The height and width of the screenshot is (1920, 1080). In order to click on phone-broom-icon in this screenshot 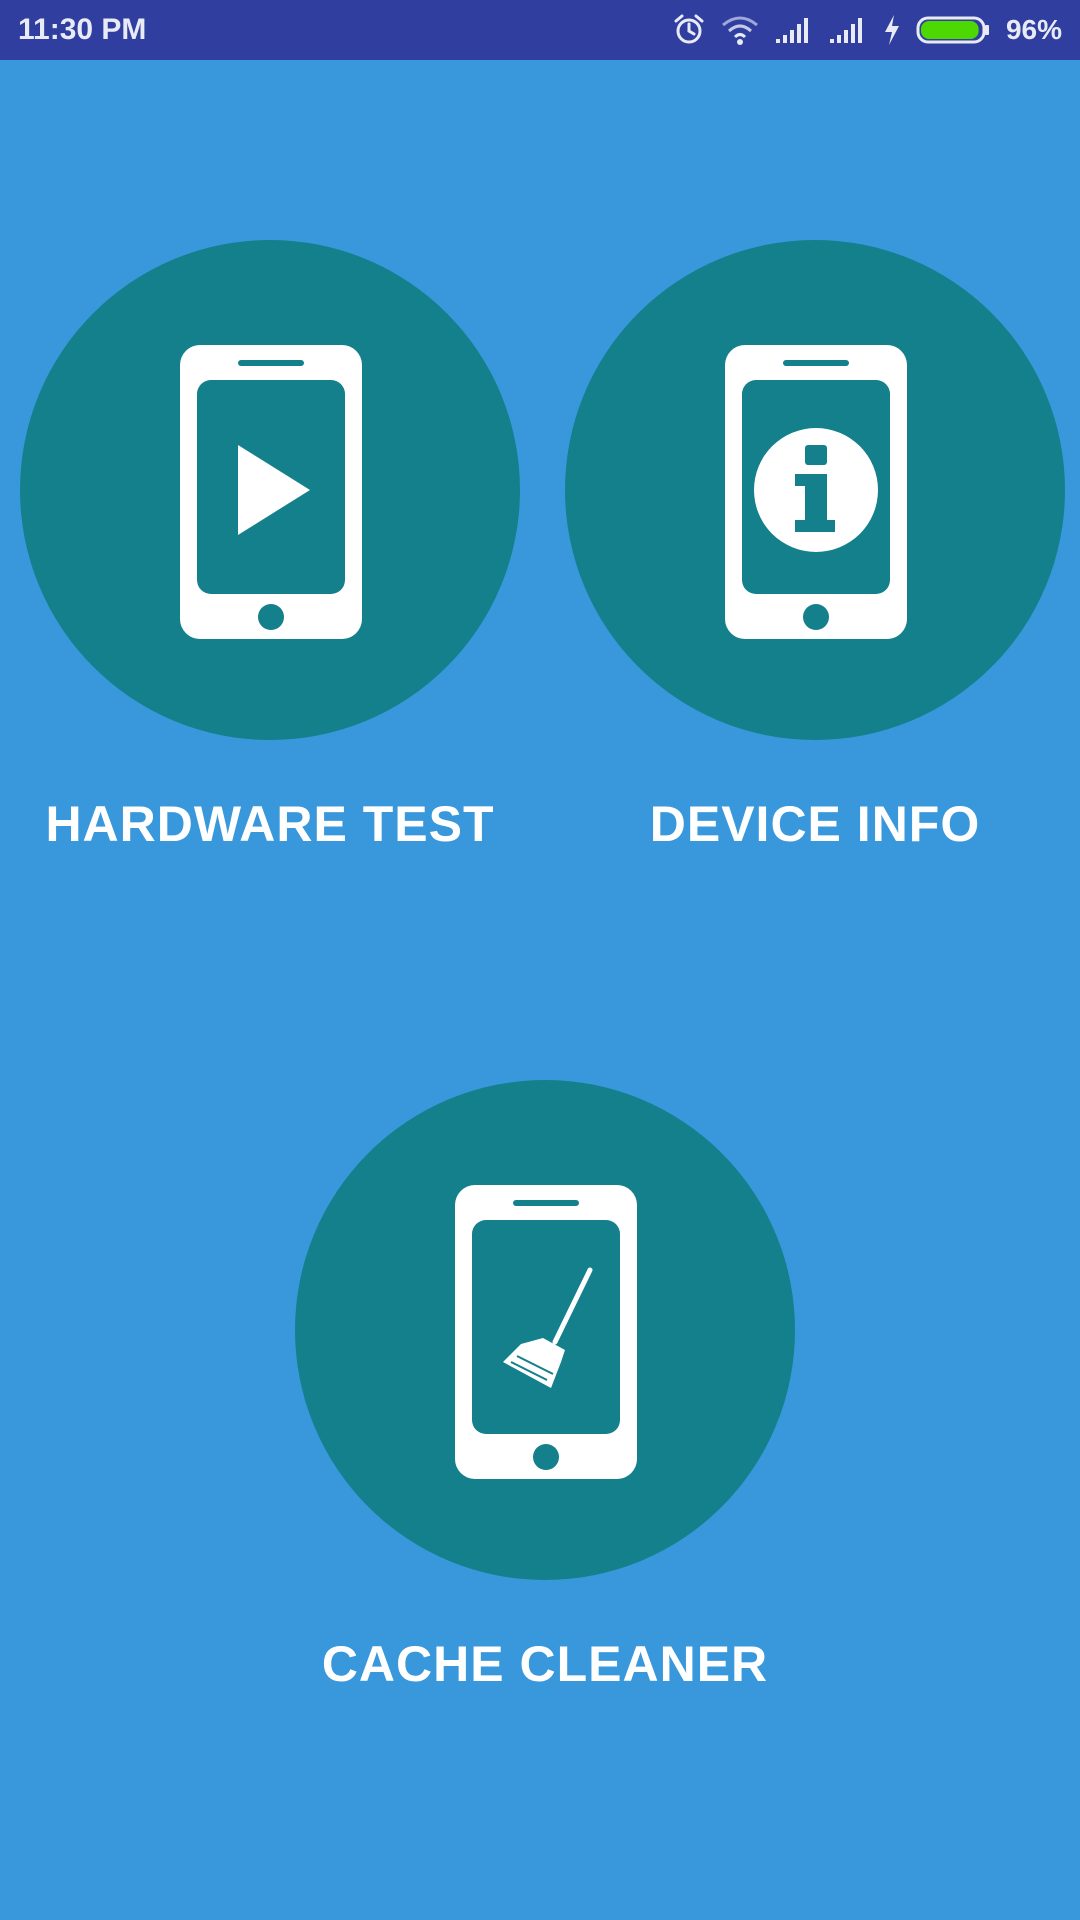, I will do `click(546, 1332)`.